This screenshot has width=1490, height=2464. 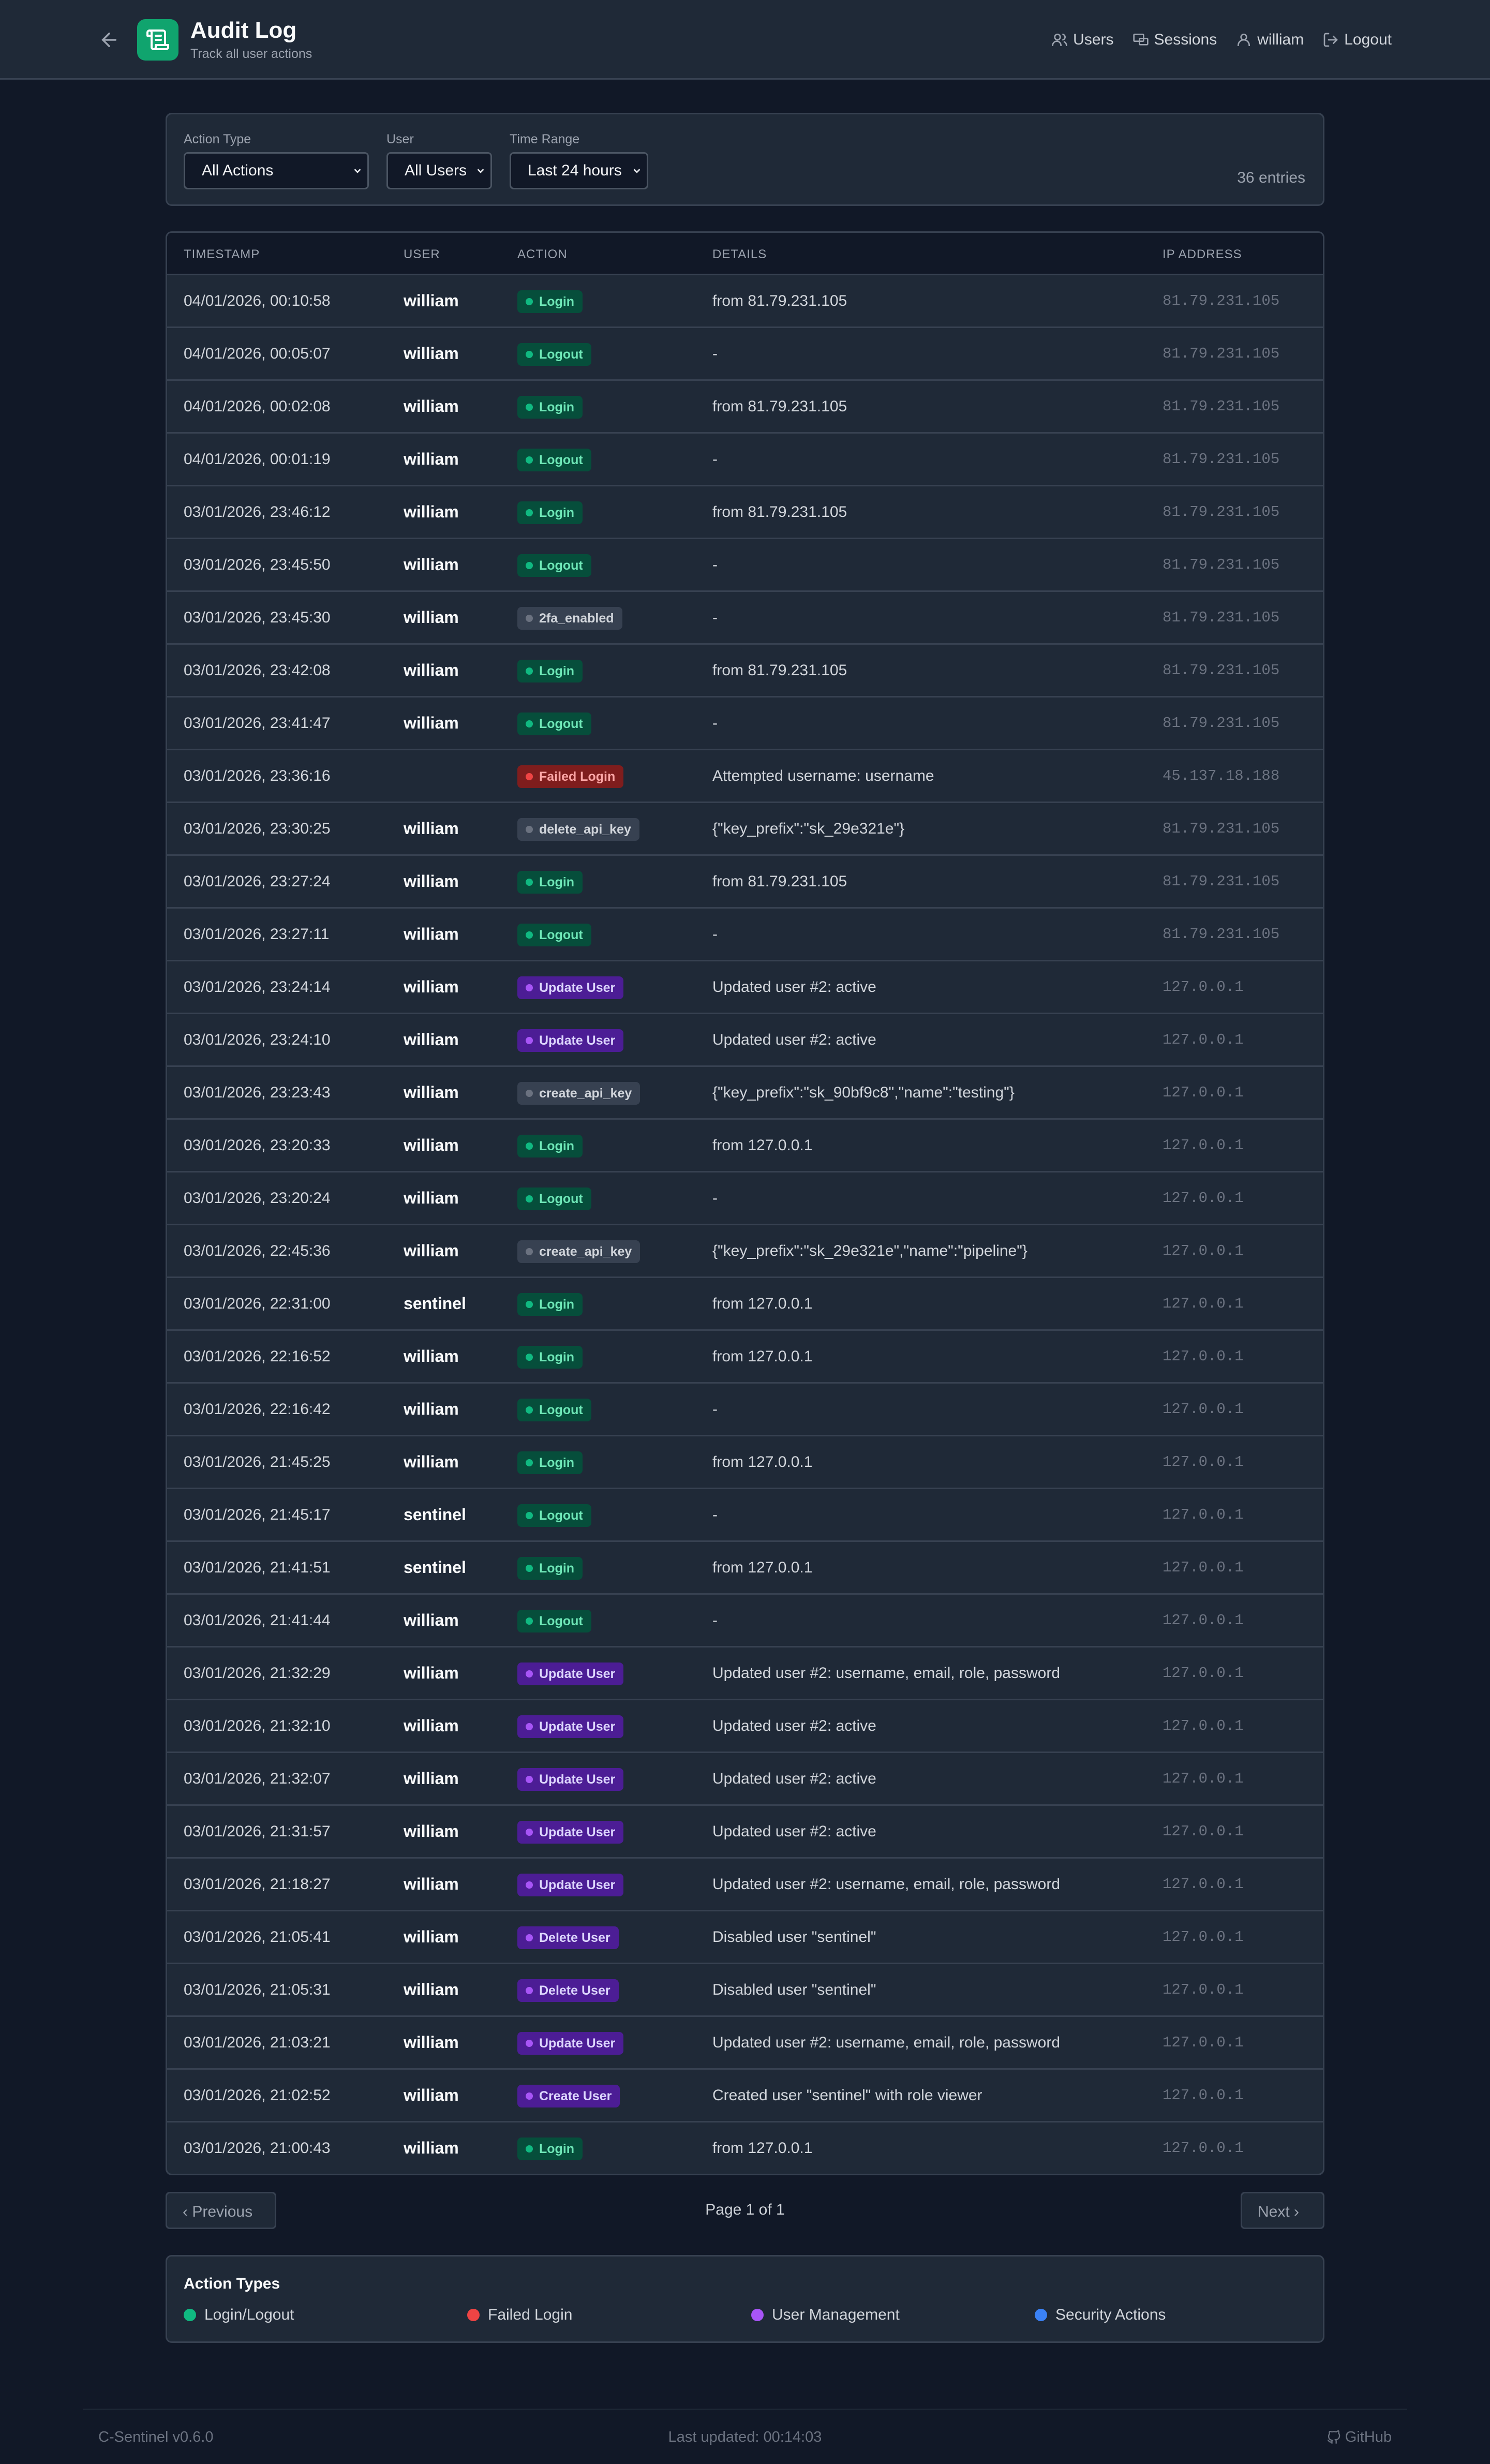 What do you see at coordinates (1359, 2437) in the screenshot?
I see `github-link: GitHub` at bounding box center [1359, 2437].